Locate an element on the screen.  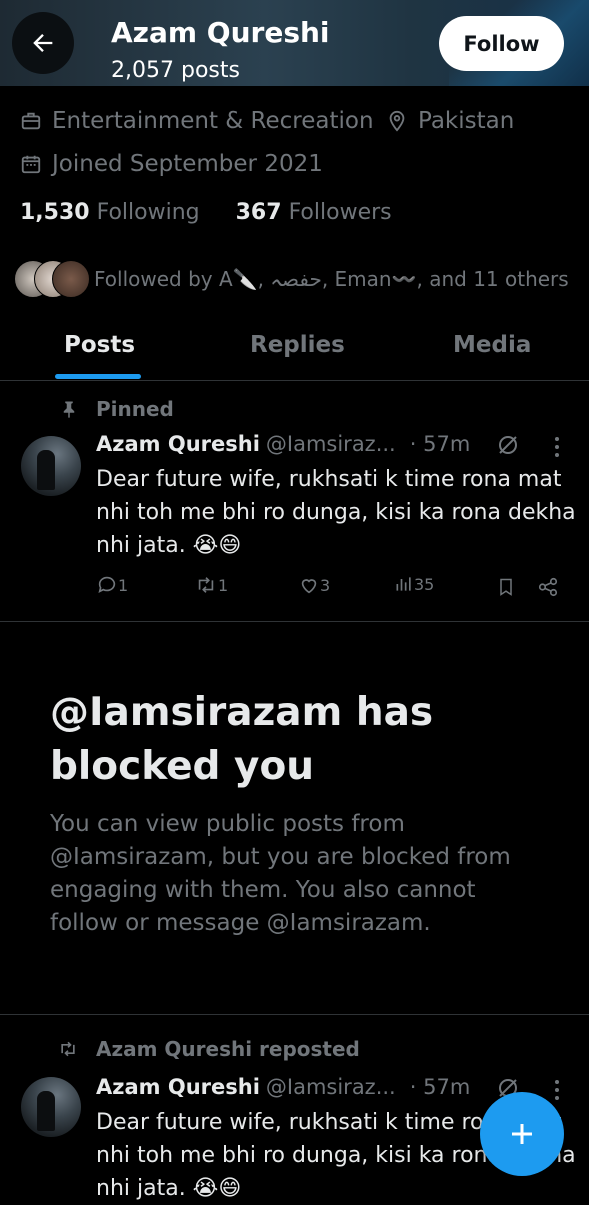
bookmark-icon is located at coordinates (506, 587).